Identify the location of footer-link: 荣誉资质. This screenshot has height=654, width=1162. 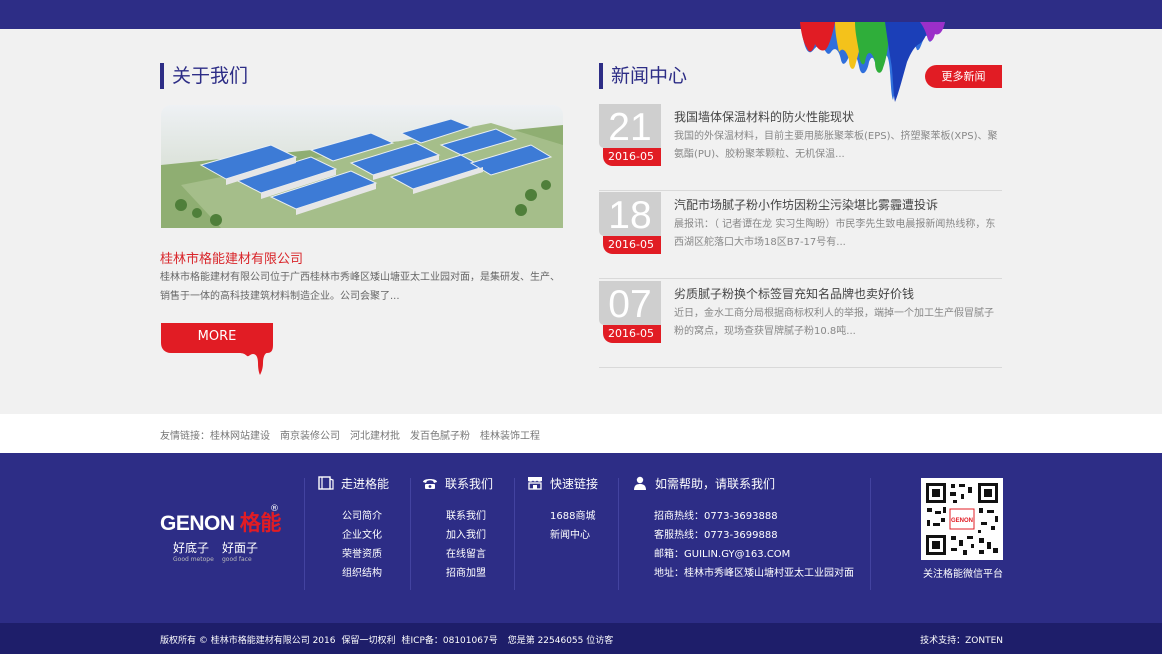
(365, 554).